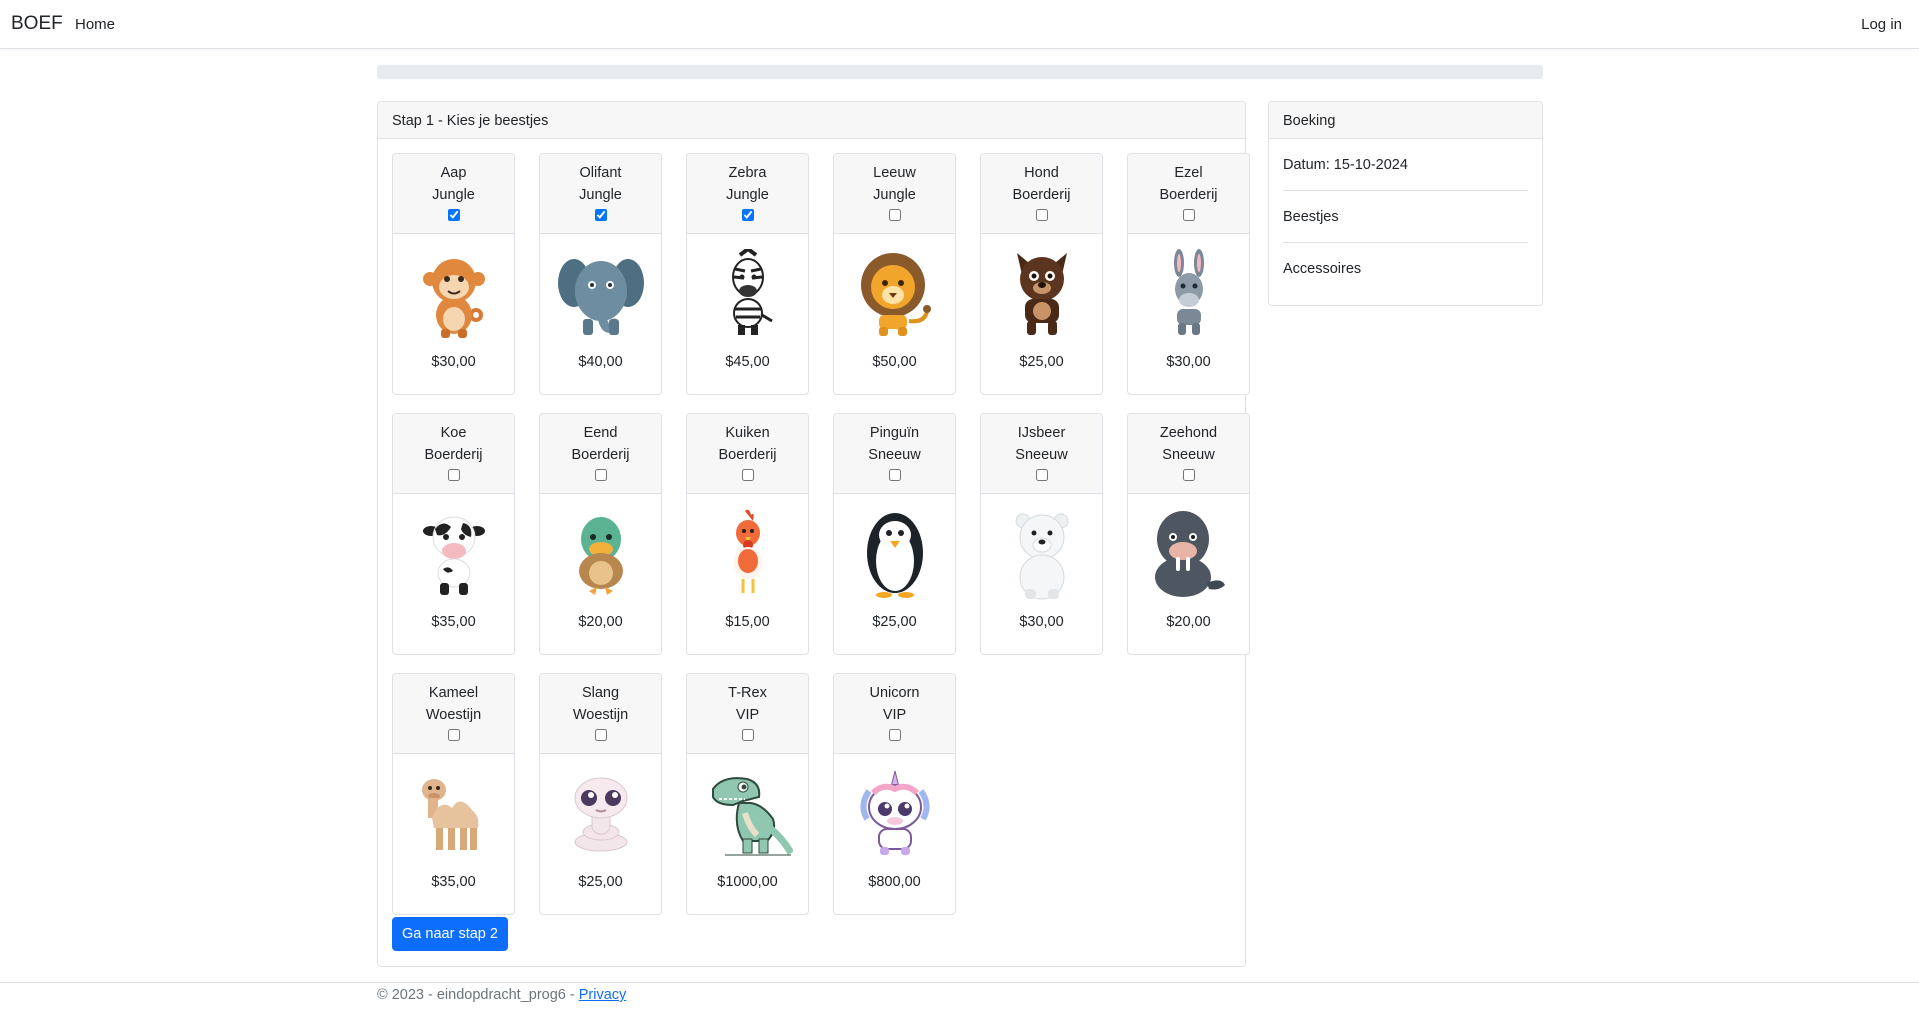 This screenshot has height=1031, width=1919. Describe the element at coordinates (1188, 622) in the screenshot. I see `animal-price: $20,00` at that location.